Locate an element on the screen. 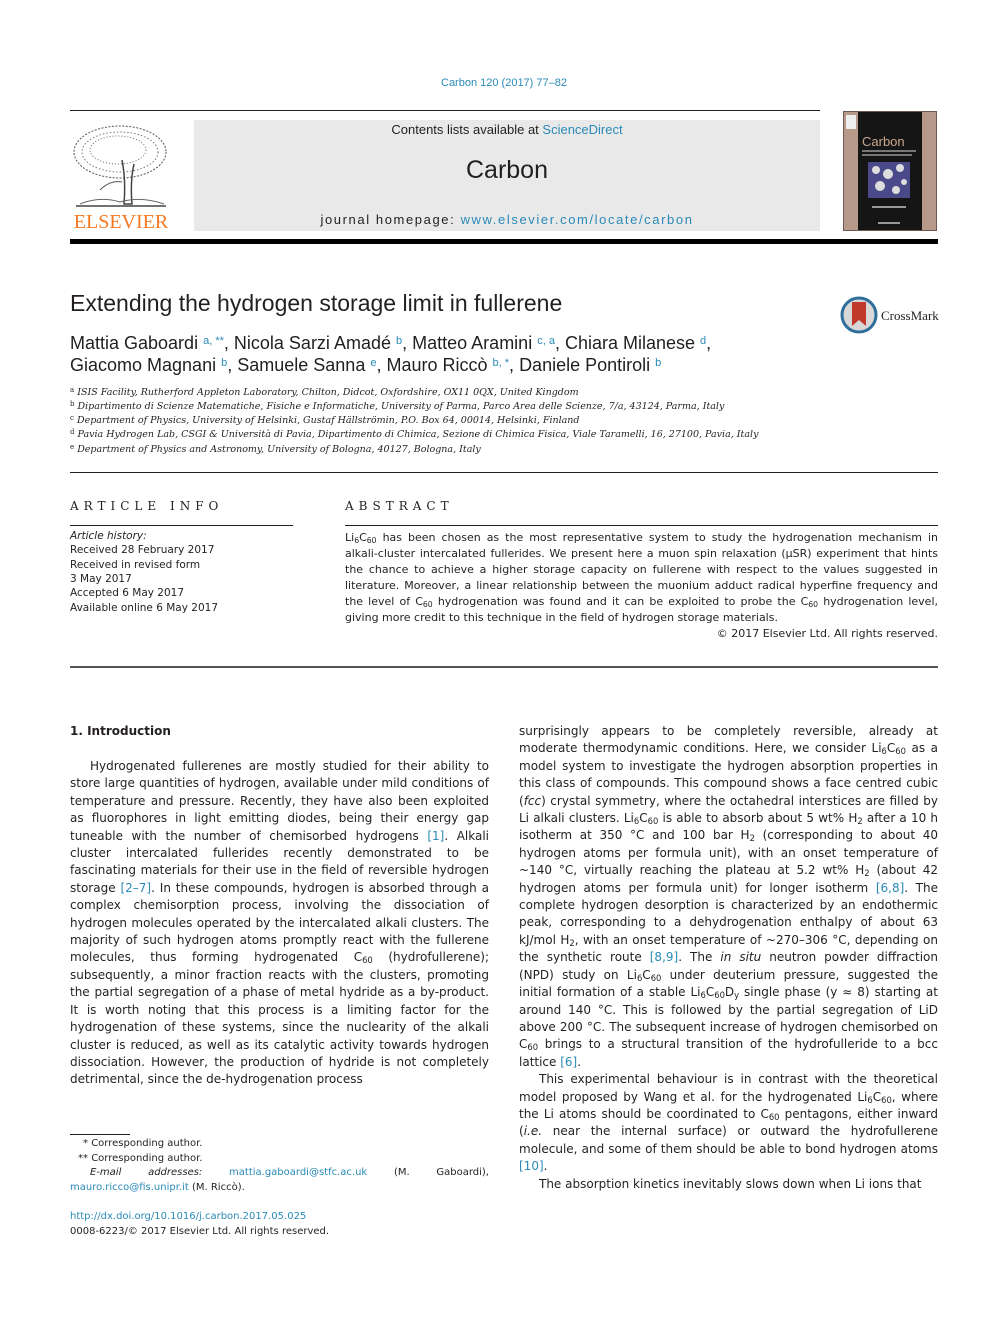 The image size is (992, 1323). crossmark-icon is located at coordinates (859, 315).